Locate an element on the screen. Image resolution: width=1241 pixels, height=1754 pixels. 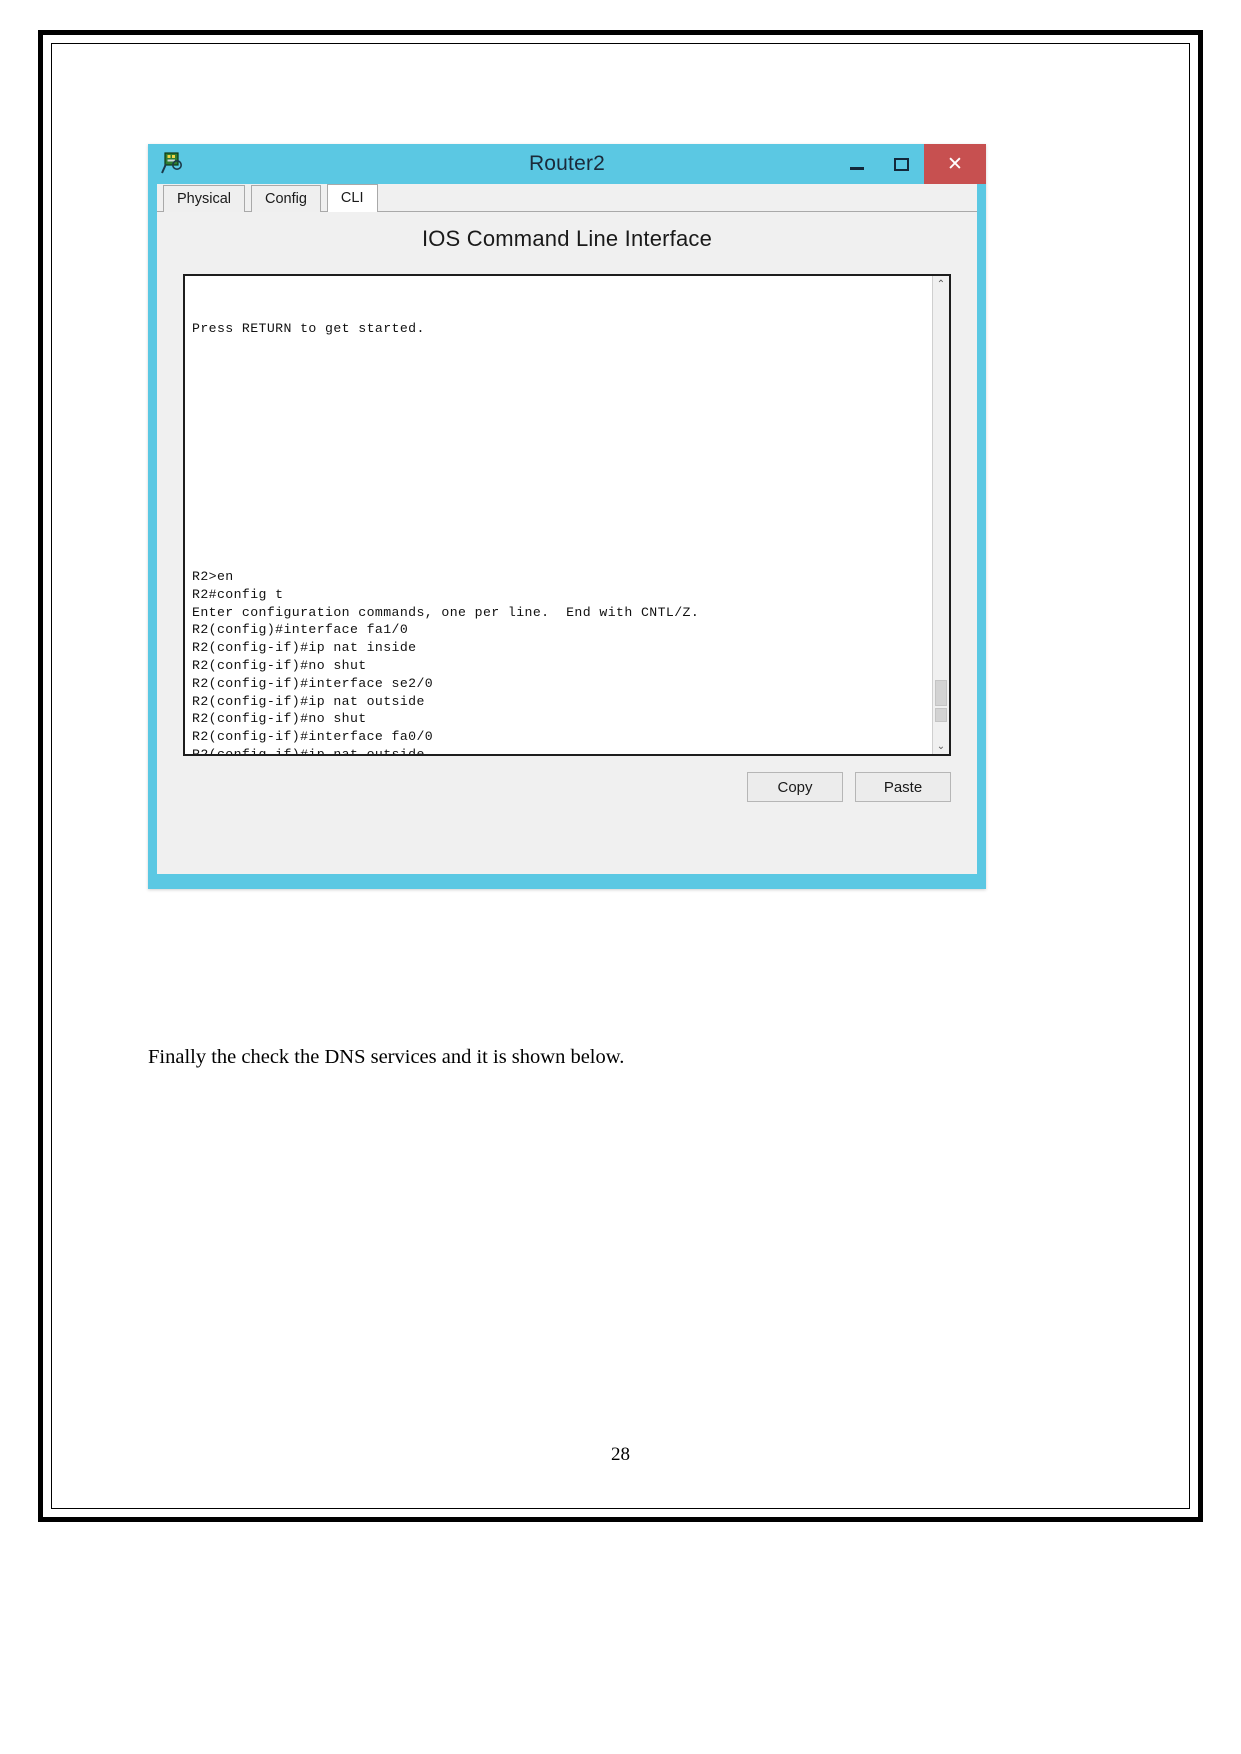
paste-button: Paste is located at coordinates (903, 787).